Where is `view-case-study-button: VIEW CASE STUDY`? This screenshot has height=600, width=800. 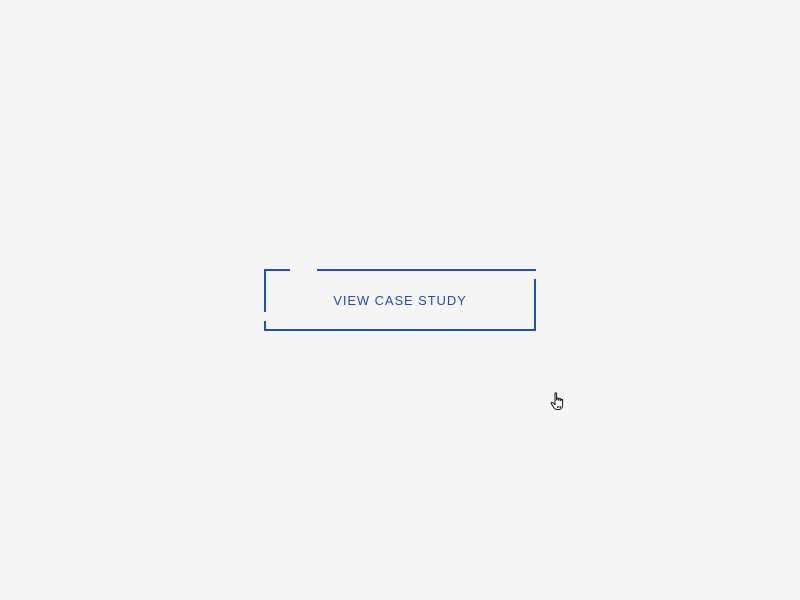 view-case-study-button: VIEW CASE STUDY is located at coordinates (400, 300).